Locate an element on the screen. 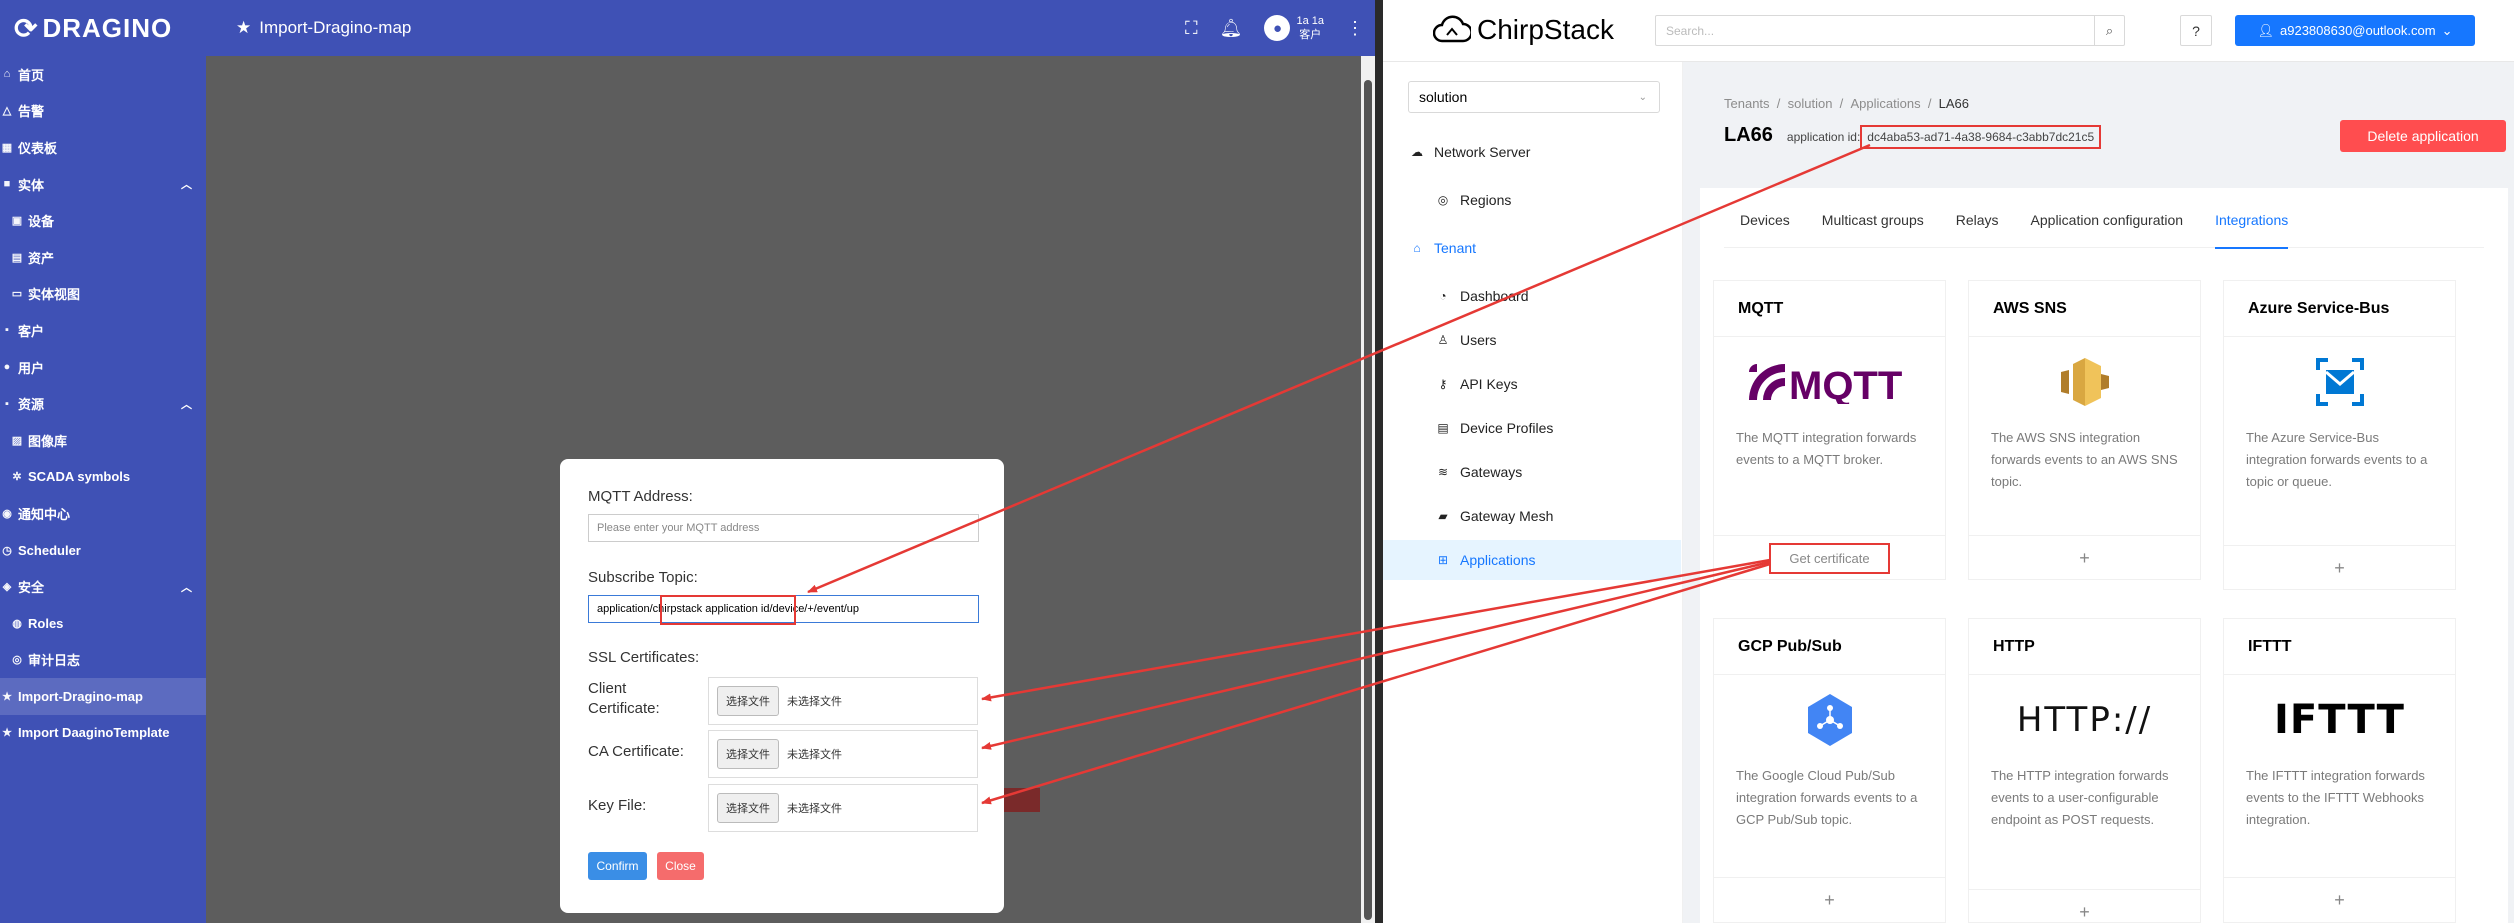  nav-item-alarms: △ 告警 is located at coordinates (103, 111).